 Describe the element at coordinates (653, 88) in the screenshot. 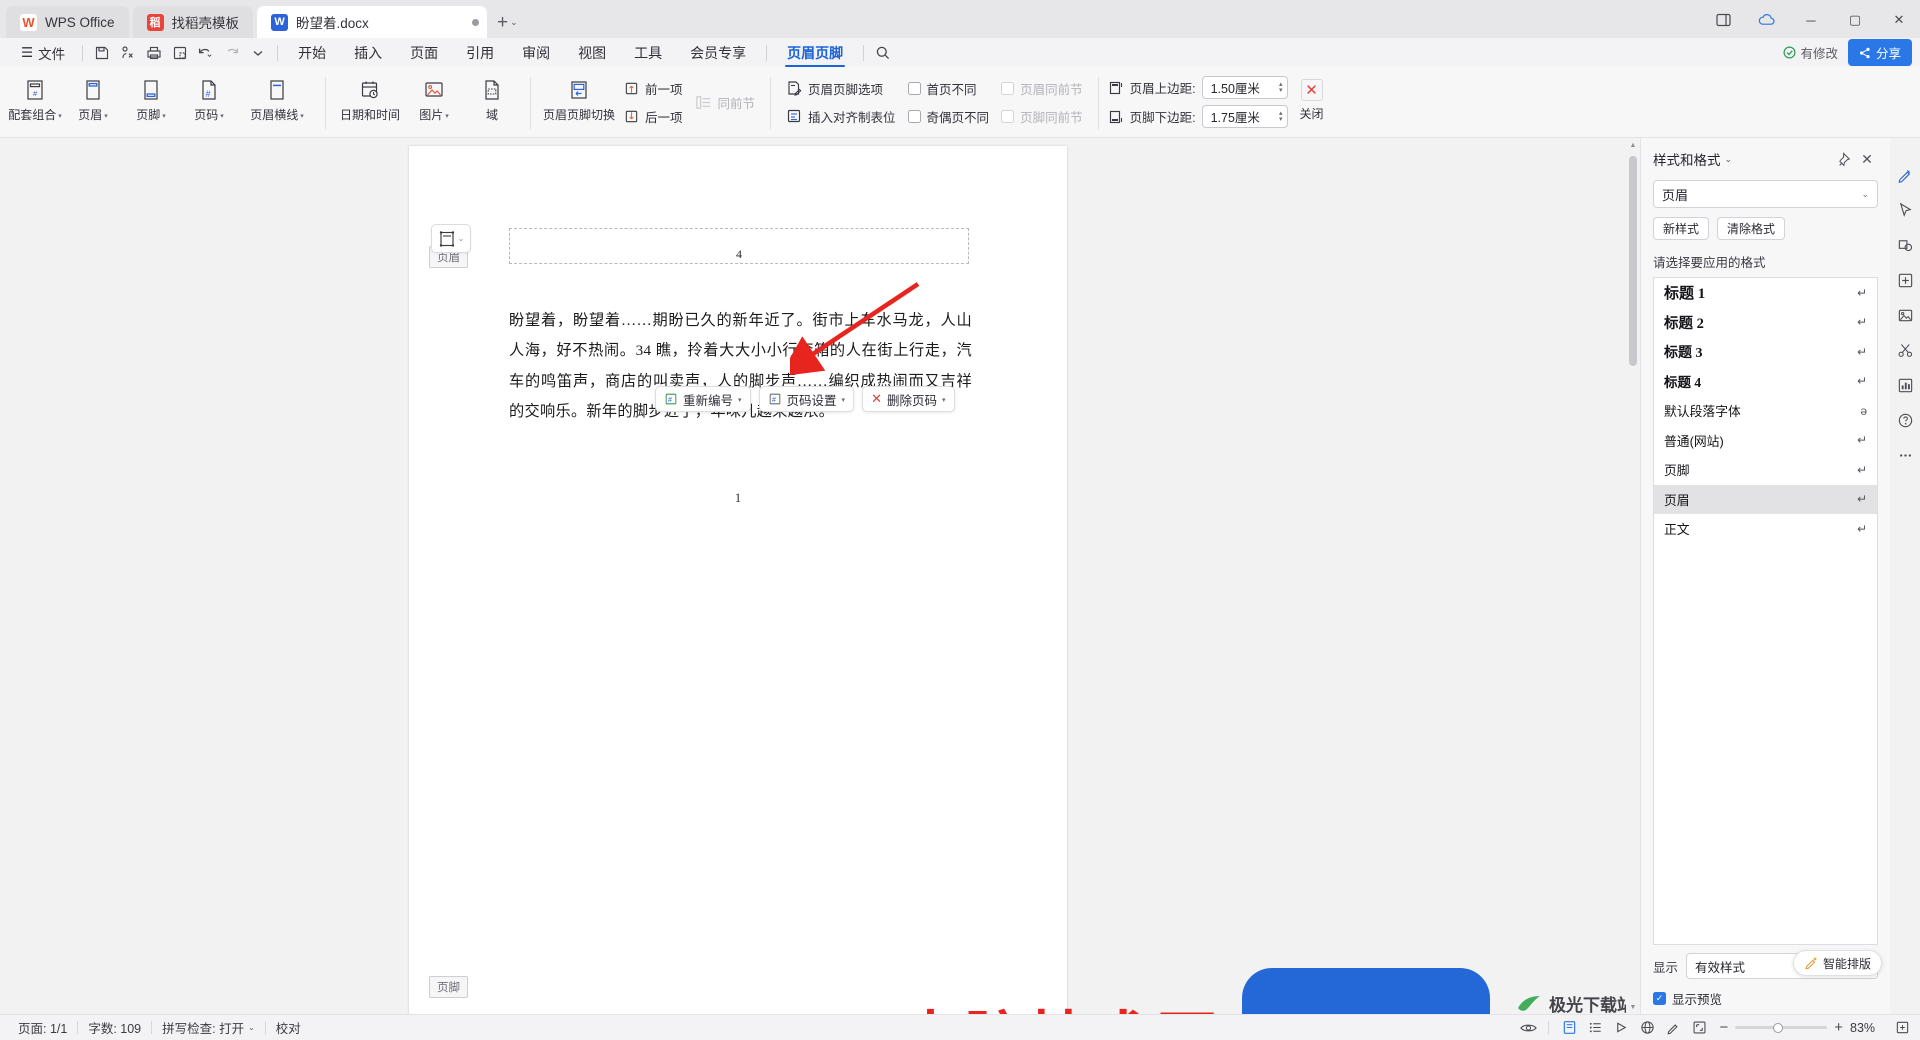

I see `ribbon-item-previous: 前一项` at that location.